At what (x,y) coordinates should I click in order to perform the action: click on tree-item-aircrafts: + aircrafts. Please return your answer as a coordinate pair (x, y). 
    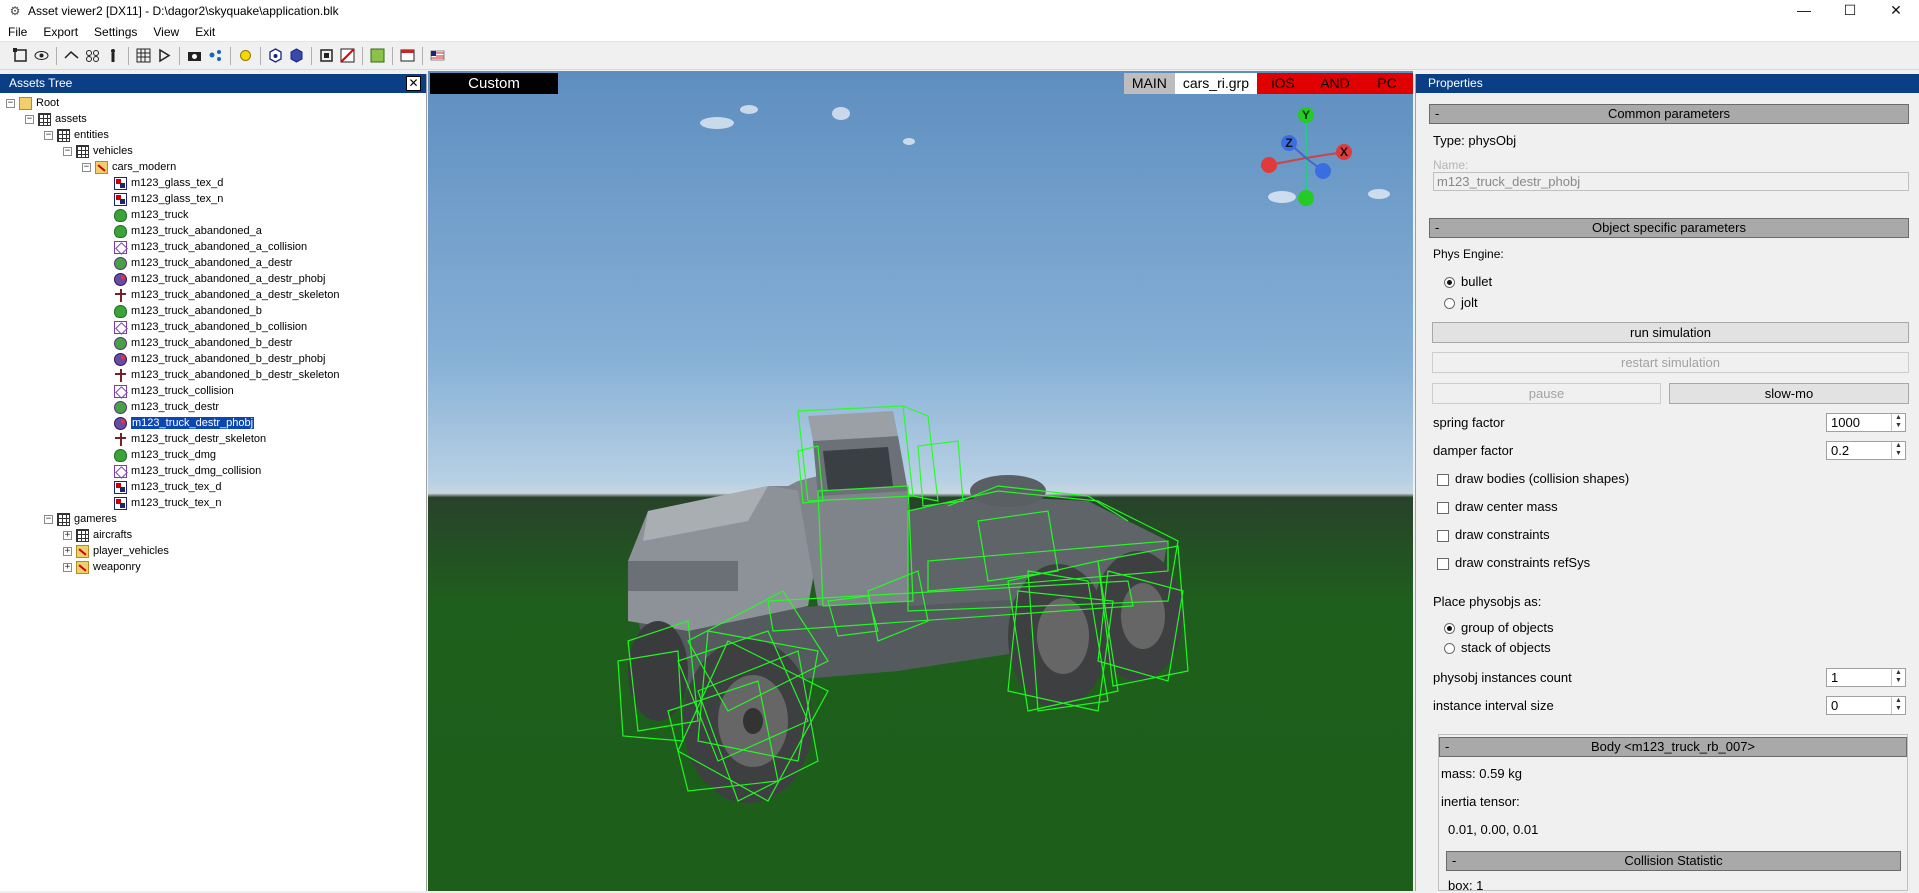
    Looking at the image, I should click on (97, 535).